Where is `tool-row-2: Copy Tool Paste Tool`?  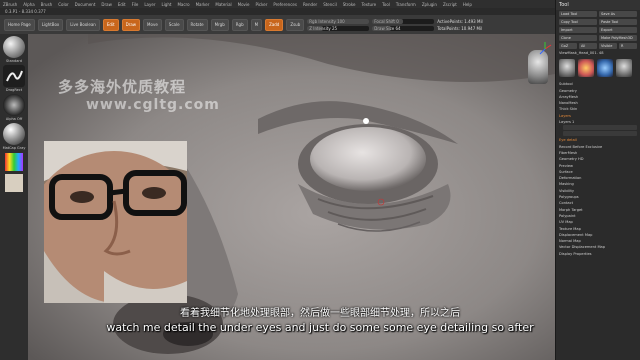
tool-row-2: Copy Tool Paste Tool is located at coordinates (598, 22).